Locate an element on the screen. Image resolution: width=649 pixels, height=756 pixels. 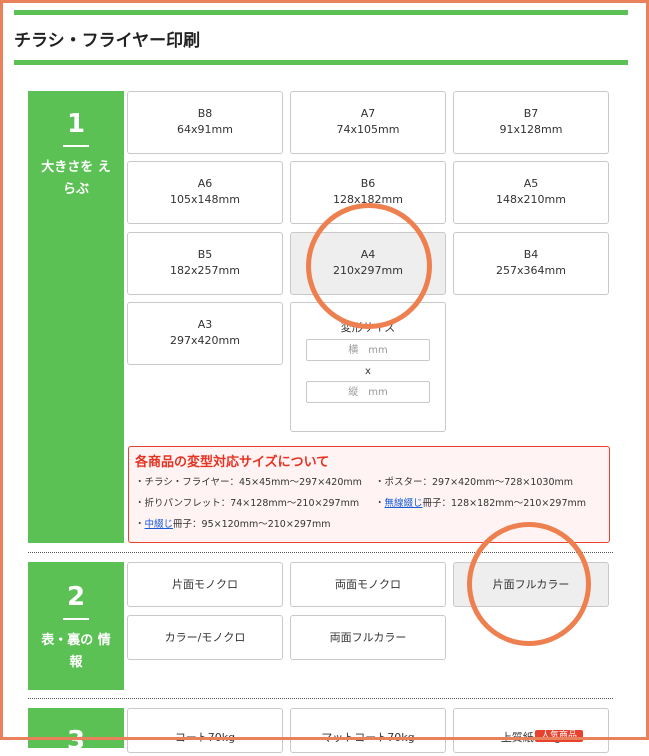
size-dims: 128x182mm is located at coordinates (368, 199).